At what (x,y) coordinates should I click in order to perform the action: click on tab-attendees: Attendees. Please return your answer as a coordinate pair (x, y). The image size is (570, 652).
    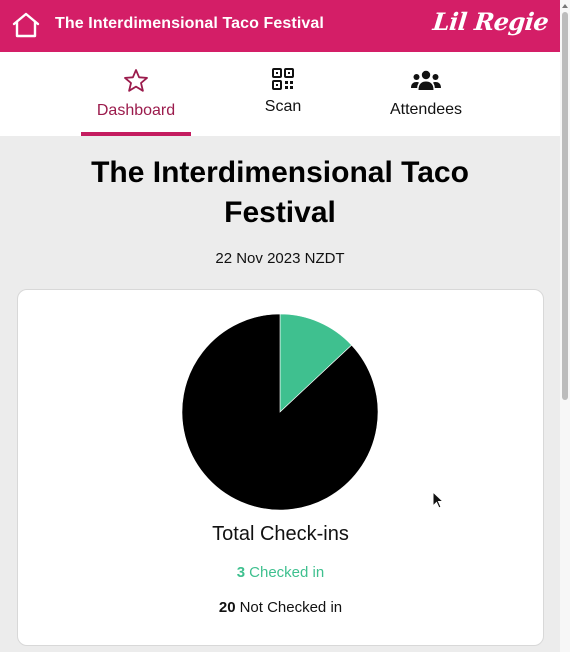
    Looking at the image, I should click on (426, 94).